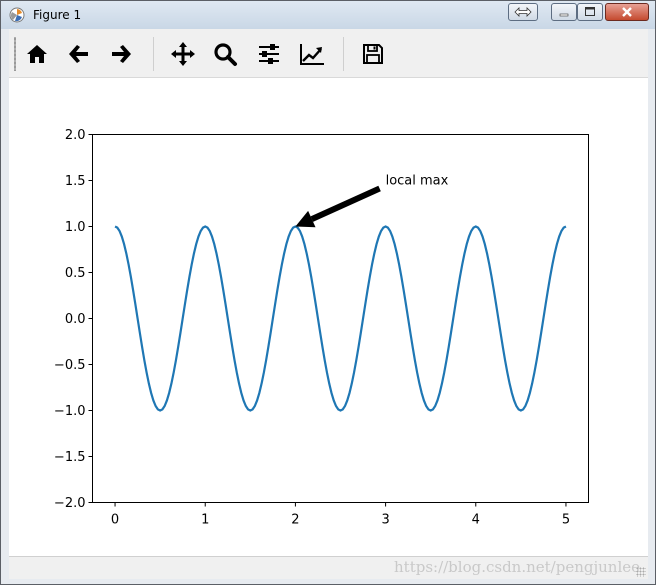  I want to click on x-tick-label: 4, so click(476, 520).